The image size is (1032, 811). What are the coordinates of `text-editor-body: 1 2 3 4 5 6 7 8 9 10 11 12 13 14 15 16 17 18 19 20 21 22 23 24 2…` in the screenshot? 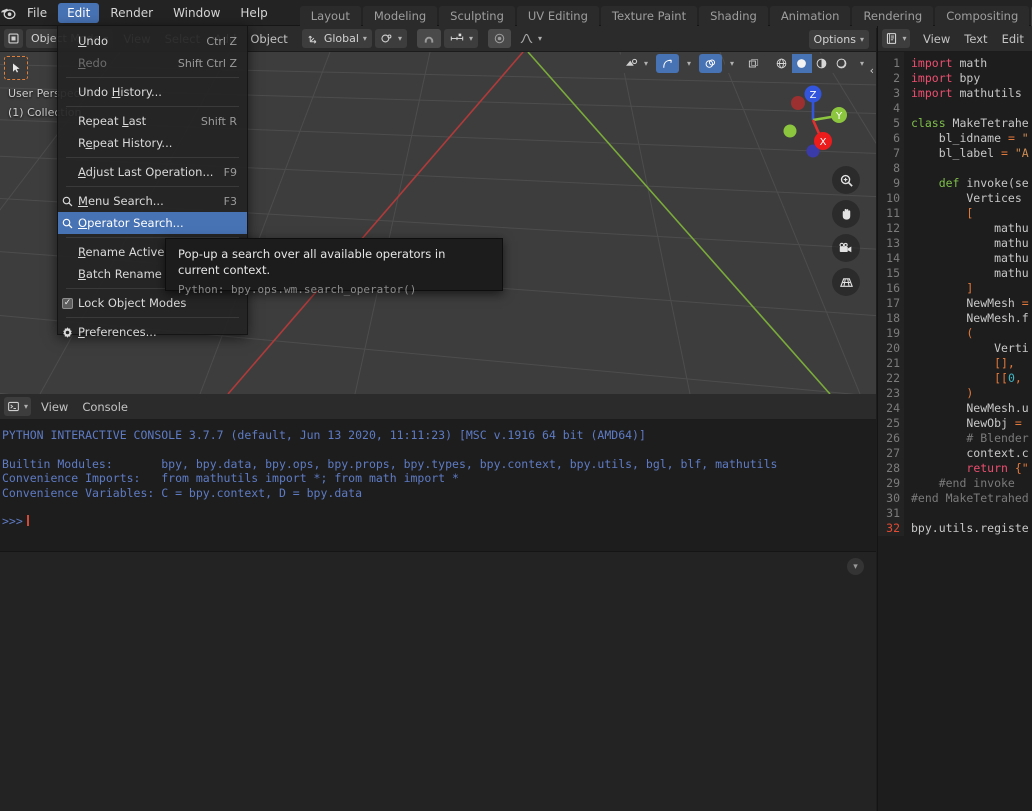 It's located at (955, 294).